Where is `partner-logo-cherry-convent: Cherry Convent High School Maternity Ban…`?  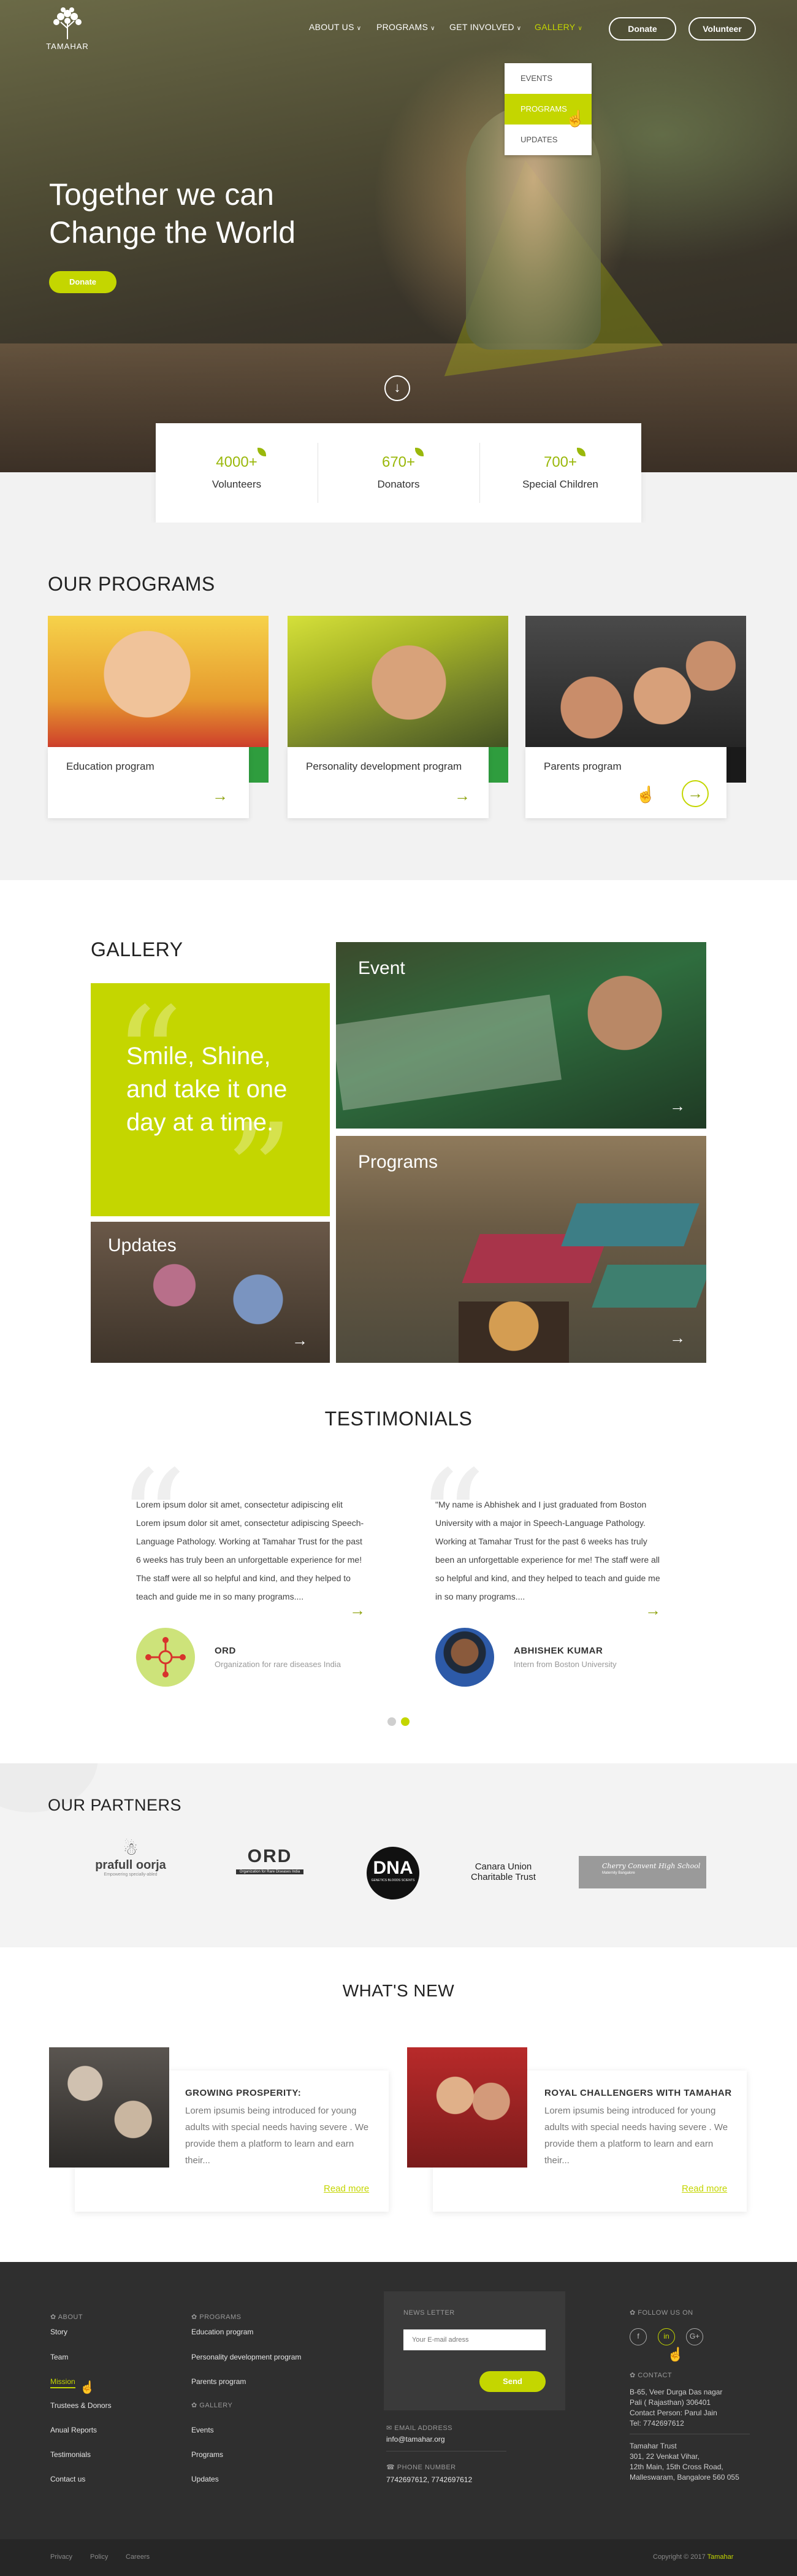
partner-logo-cherry-convent: Cherry Convent High School Maternity Ban… is located at coordinates (642, 1872).